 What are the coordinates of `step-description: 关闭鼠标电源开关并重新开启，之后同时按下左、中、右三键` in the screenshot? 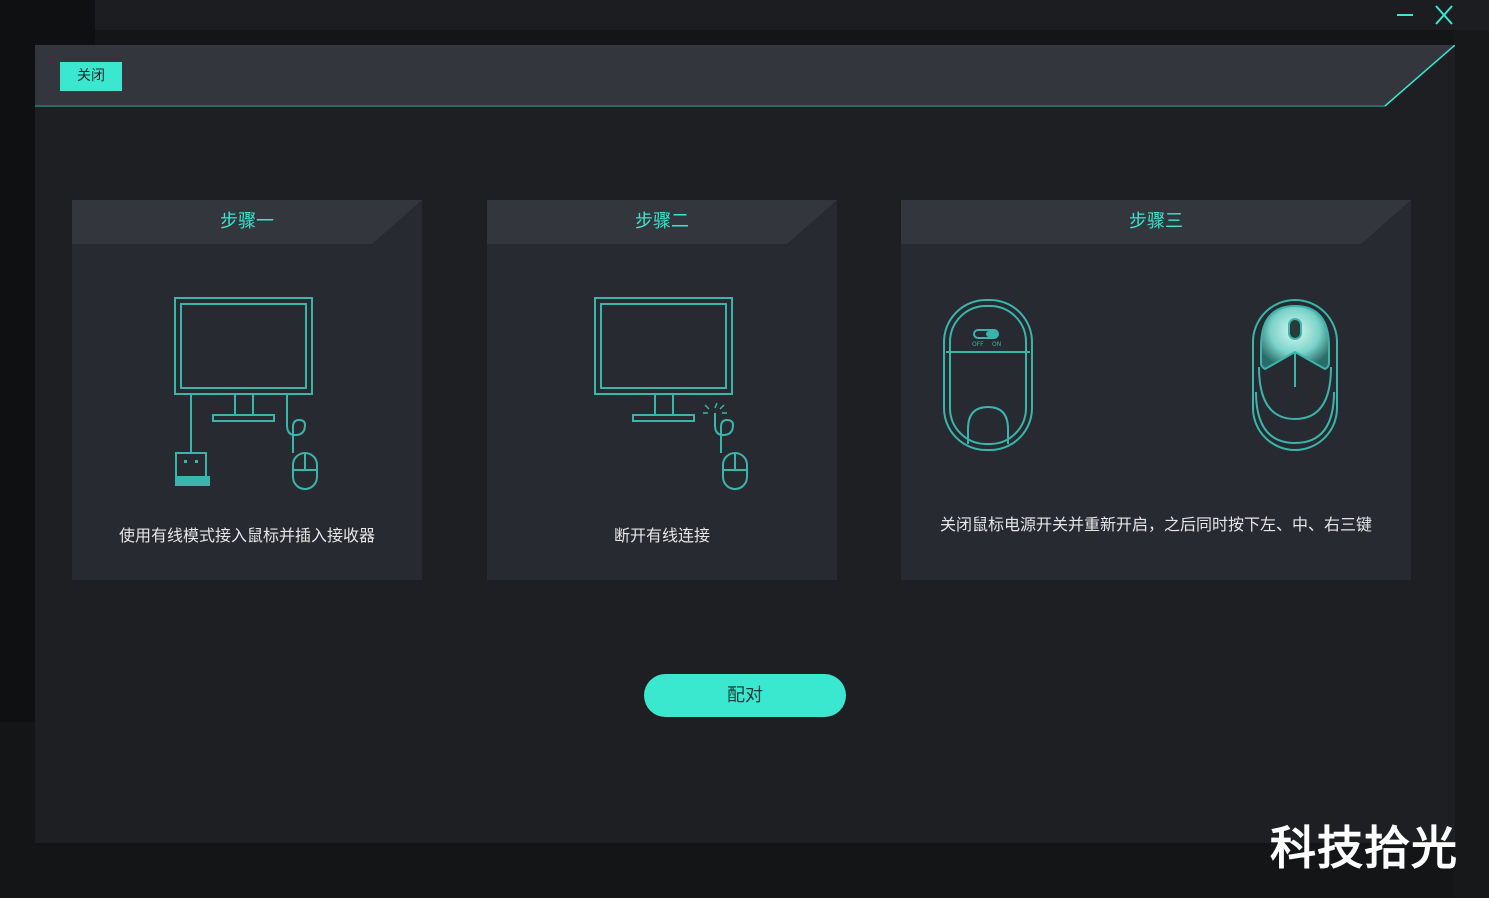 It's located at (1155, 524).